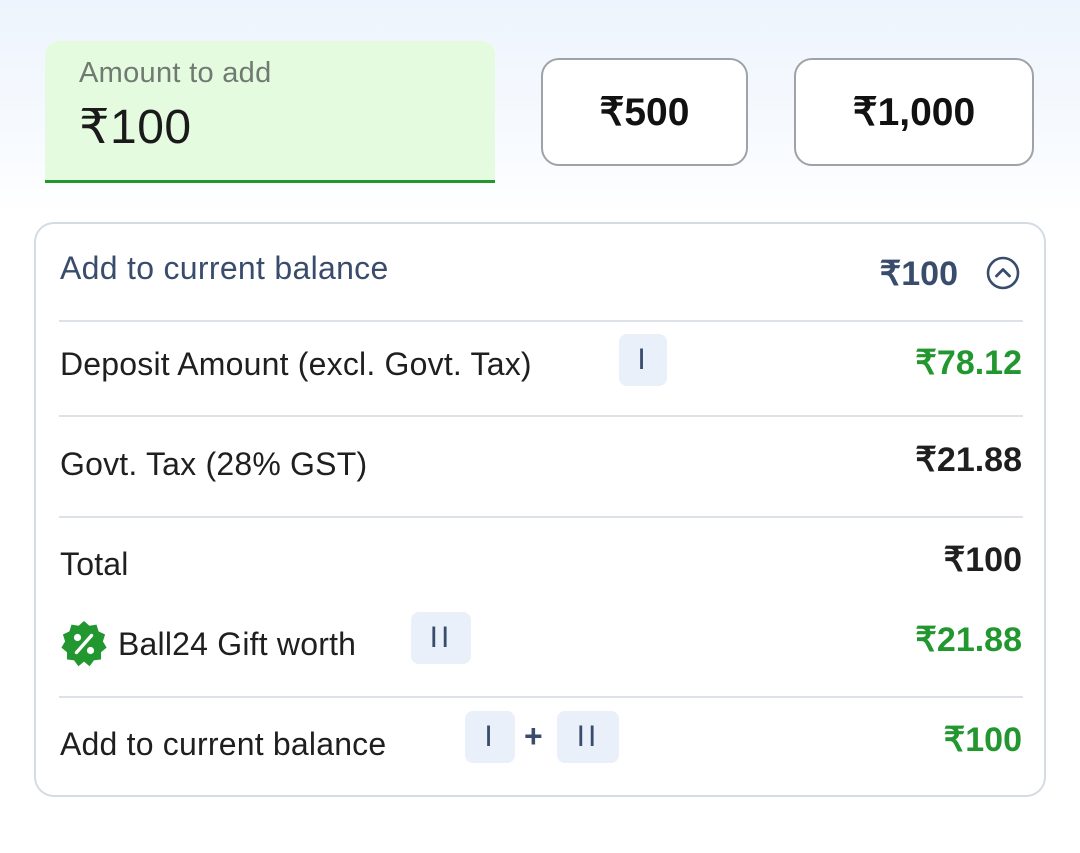 The height and width of the screenshot is (853, 1080). What do you see at coordinates (296, 364) in the screenshot?
I see `deposit-amount-label: Deposit Amount (excl. Govt. Tax)` at bounding box center [296, 364].